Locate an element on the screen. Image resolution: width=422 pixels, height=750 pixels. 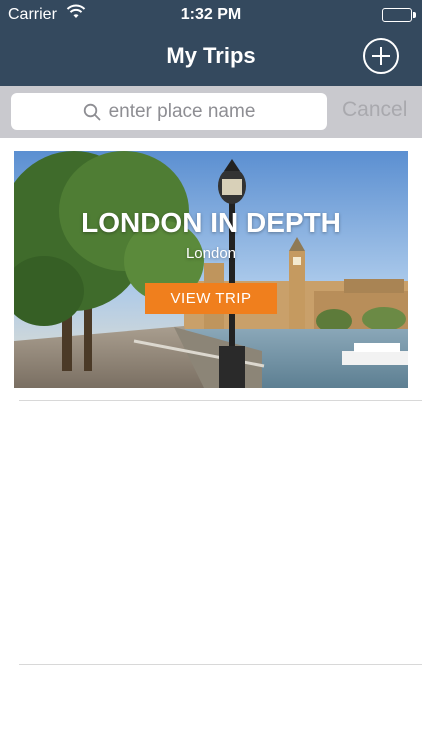
status-bar: Carrier 1:32 PM is located at coordinates (211, 15).